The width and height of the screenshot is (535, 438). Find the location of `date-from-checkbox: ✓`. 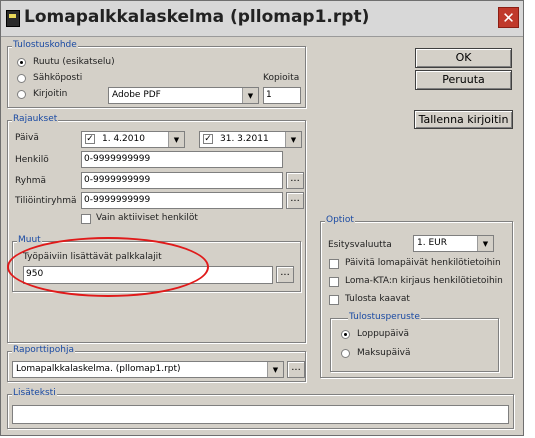

date-from-checkbox: ✓ is located at coordinates (90, 139).